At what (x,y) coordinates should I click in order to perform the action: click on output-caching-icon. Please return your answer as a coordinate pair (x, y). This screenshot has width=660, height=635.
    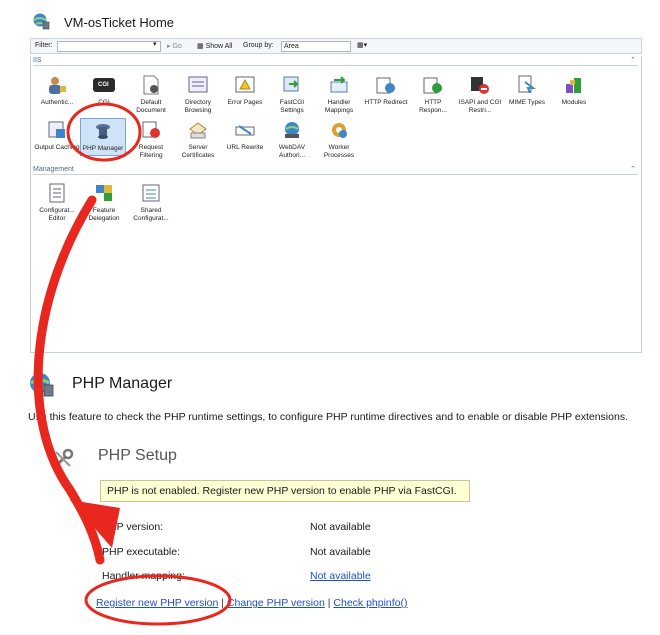
    Looking at the image, I should click on (57, 130).